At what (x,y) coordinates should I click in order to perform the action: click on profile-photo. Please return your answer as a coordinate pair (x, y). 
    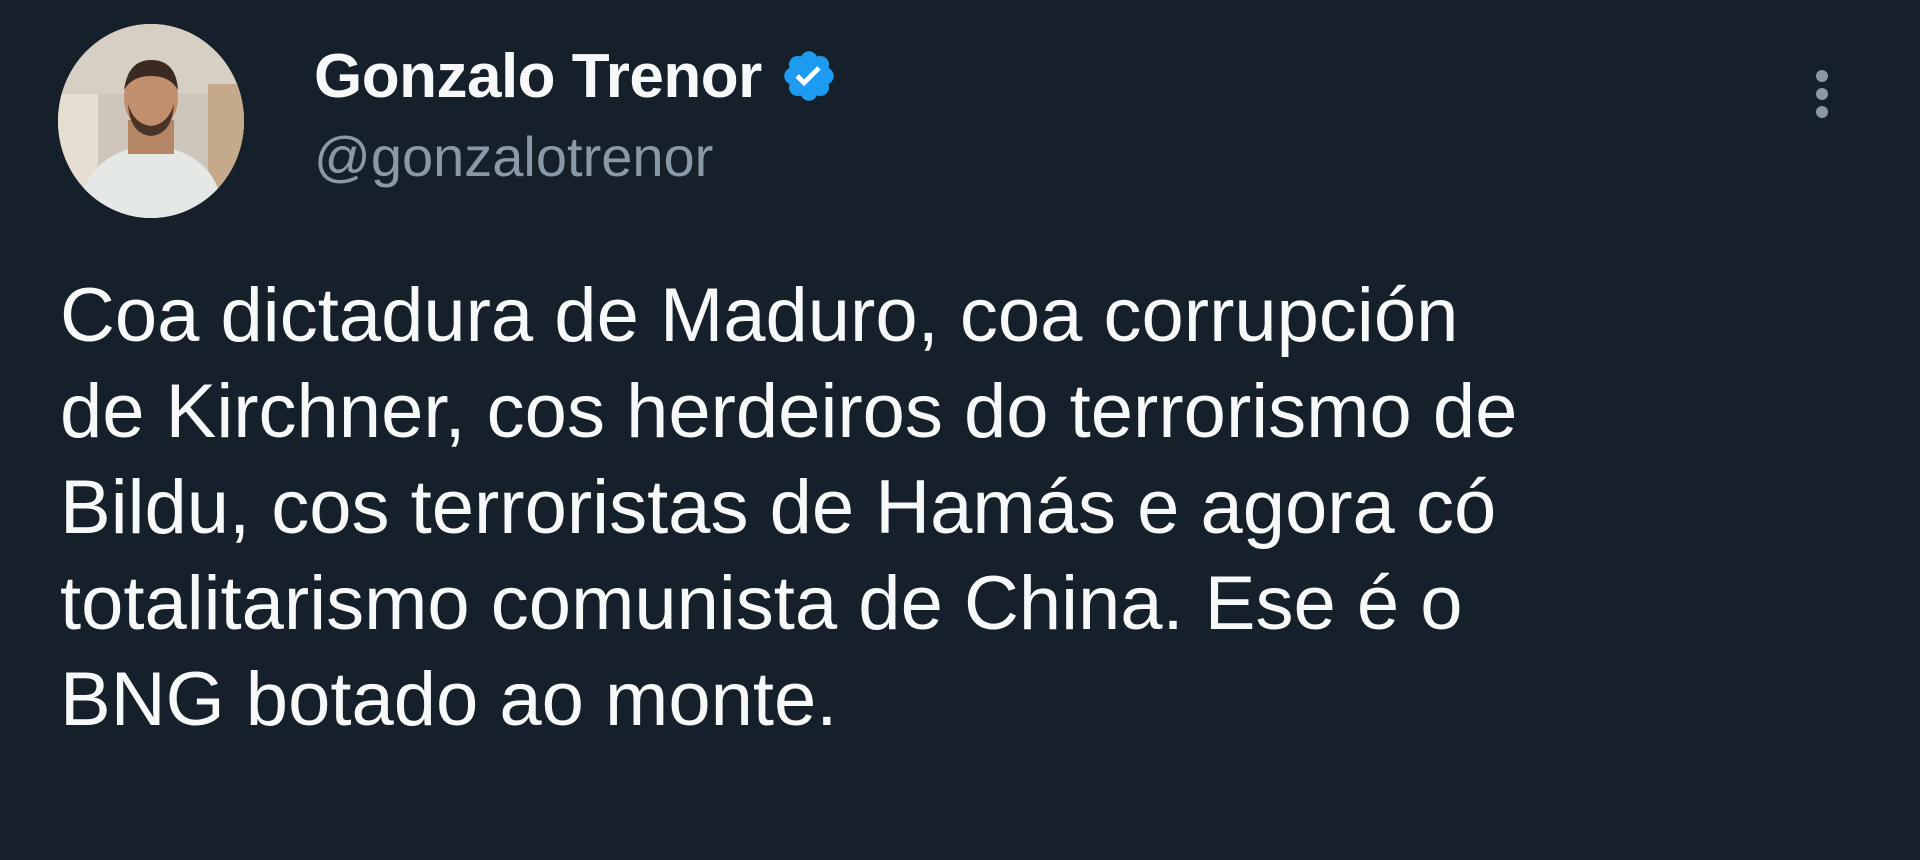
    Looking at the image, I should click on (151, 121).